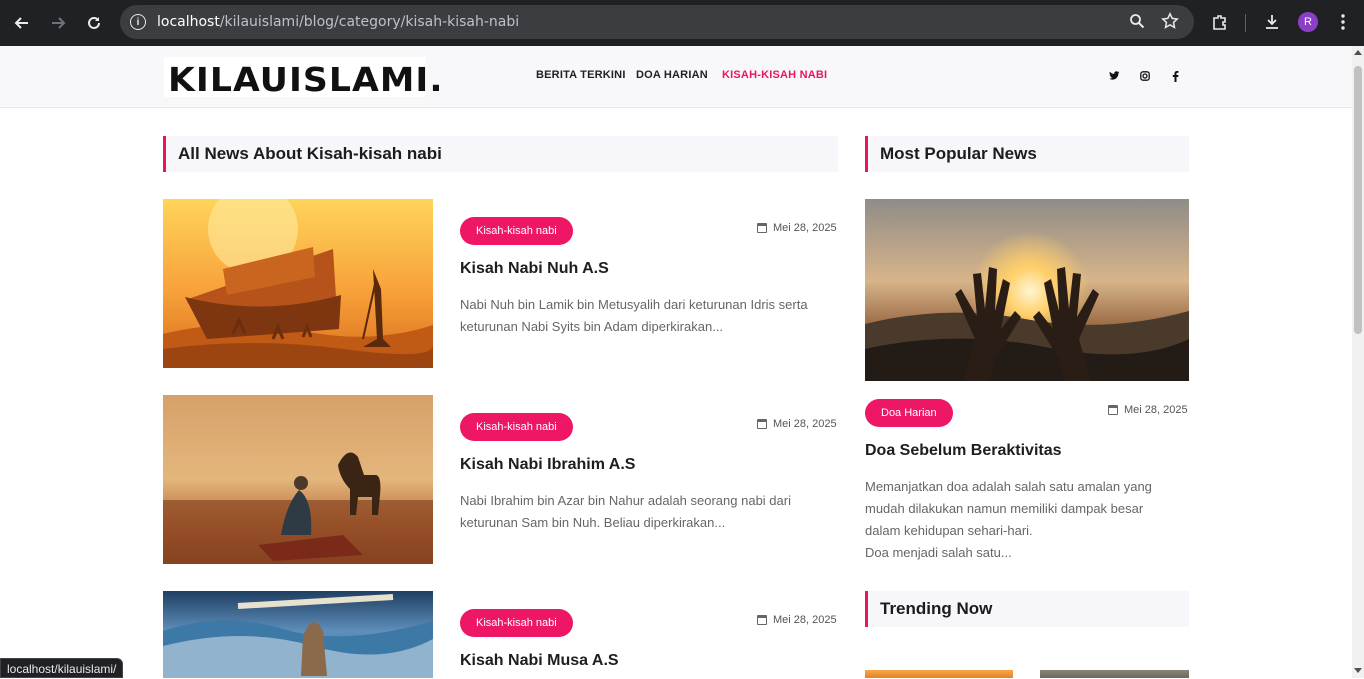 The width and height of the screenshot is (1364, 679). I want to click on page-scrollbar, so click(1358, 362).